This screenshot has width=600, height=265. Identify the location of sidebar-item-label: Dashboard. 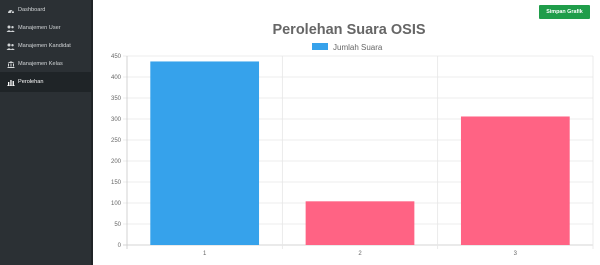
(32, 10).